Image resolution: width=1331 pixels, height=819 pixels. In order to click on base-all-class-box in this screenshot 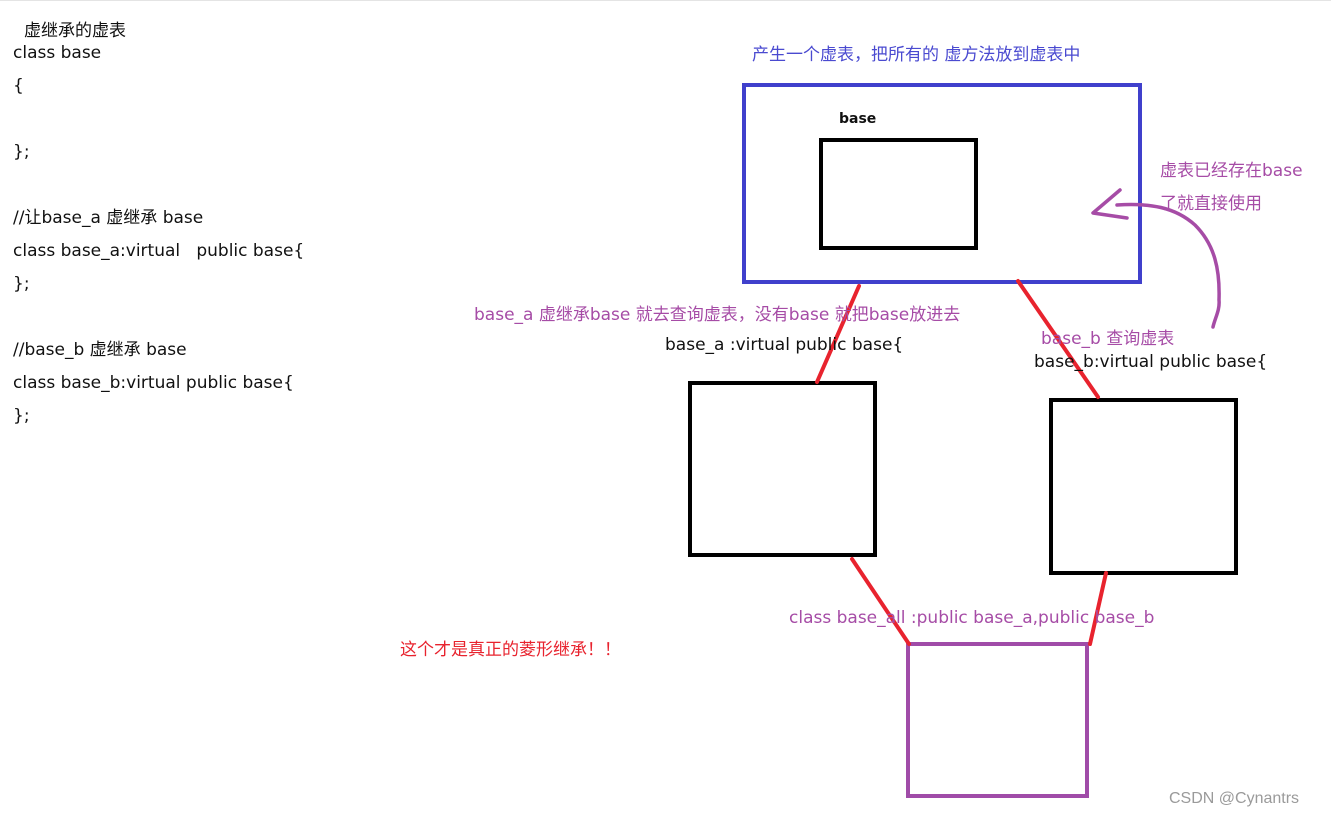, I will do `click(997, 720)`.